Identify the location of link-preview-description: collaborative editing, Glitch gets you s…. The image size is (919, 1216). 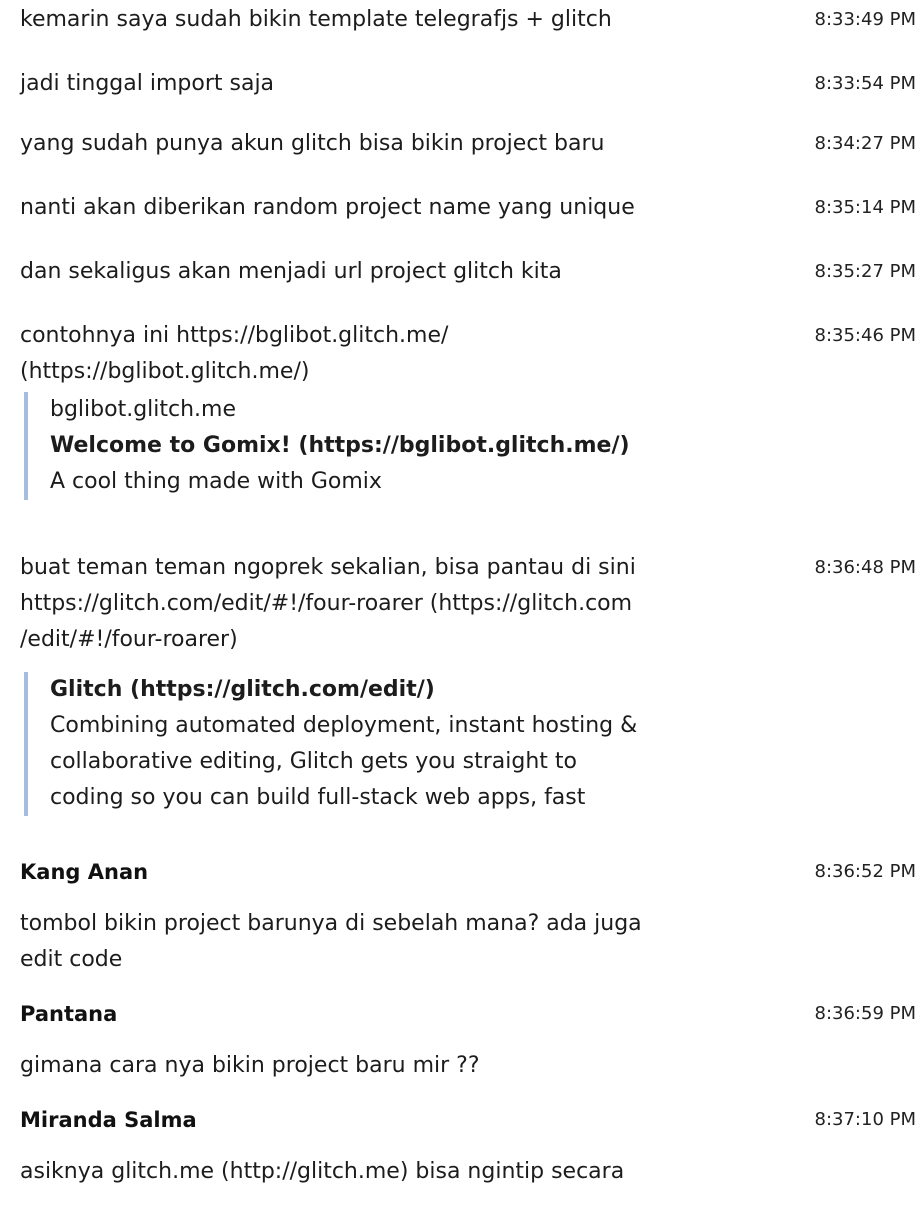
(314, 761).